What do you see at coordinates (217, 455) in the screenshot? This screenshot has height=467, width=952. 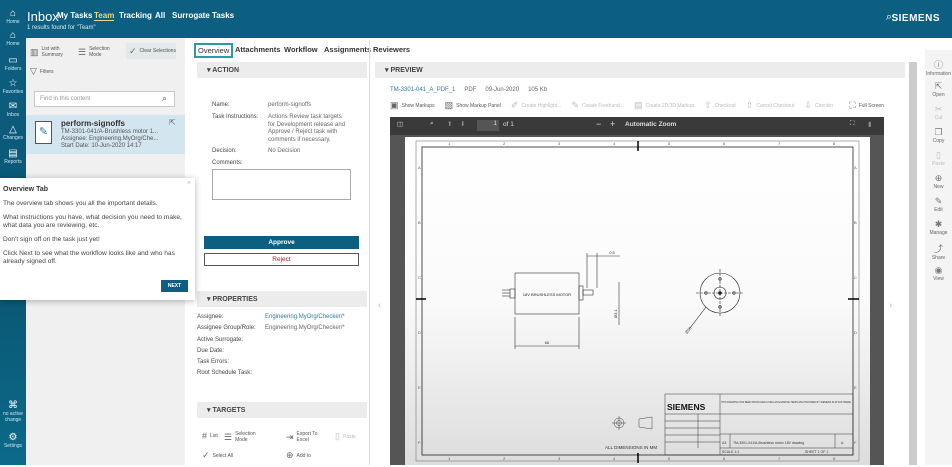 I see `select-all-button: ✓ Select All` at bounding box center [217, 455].